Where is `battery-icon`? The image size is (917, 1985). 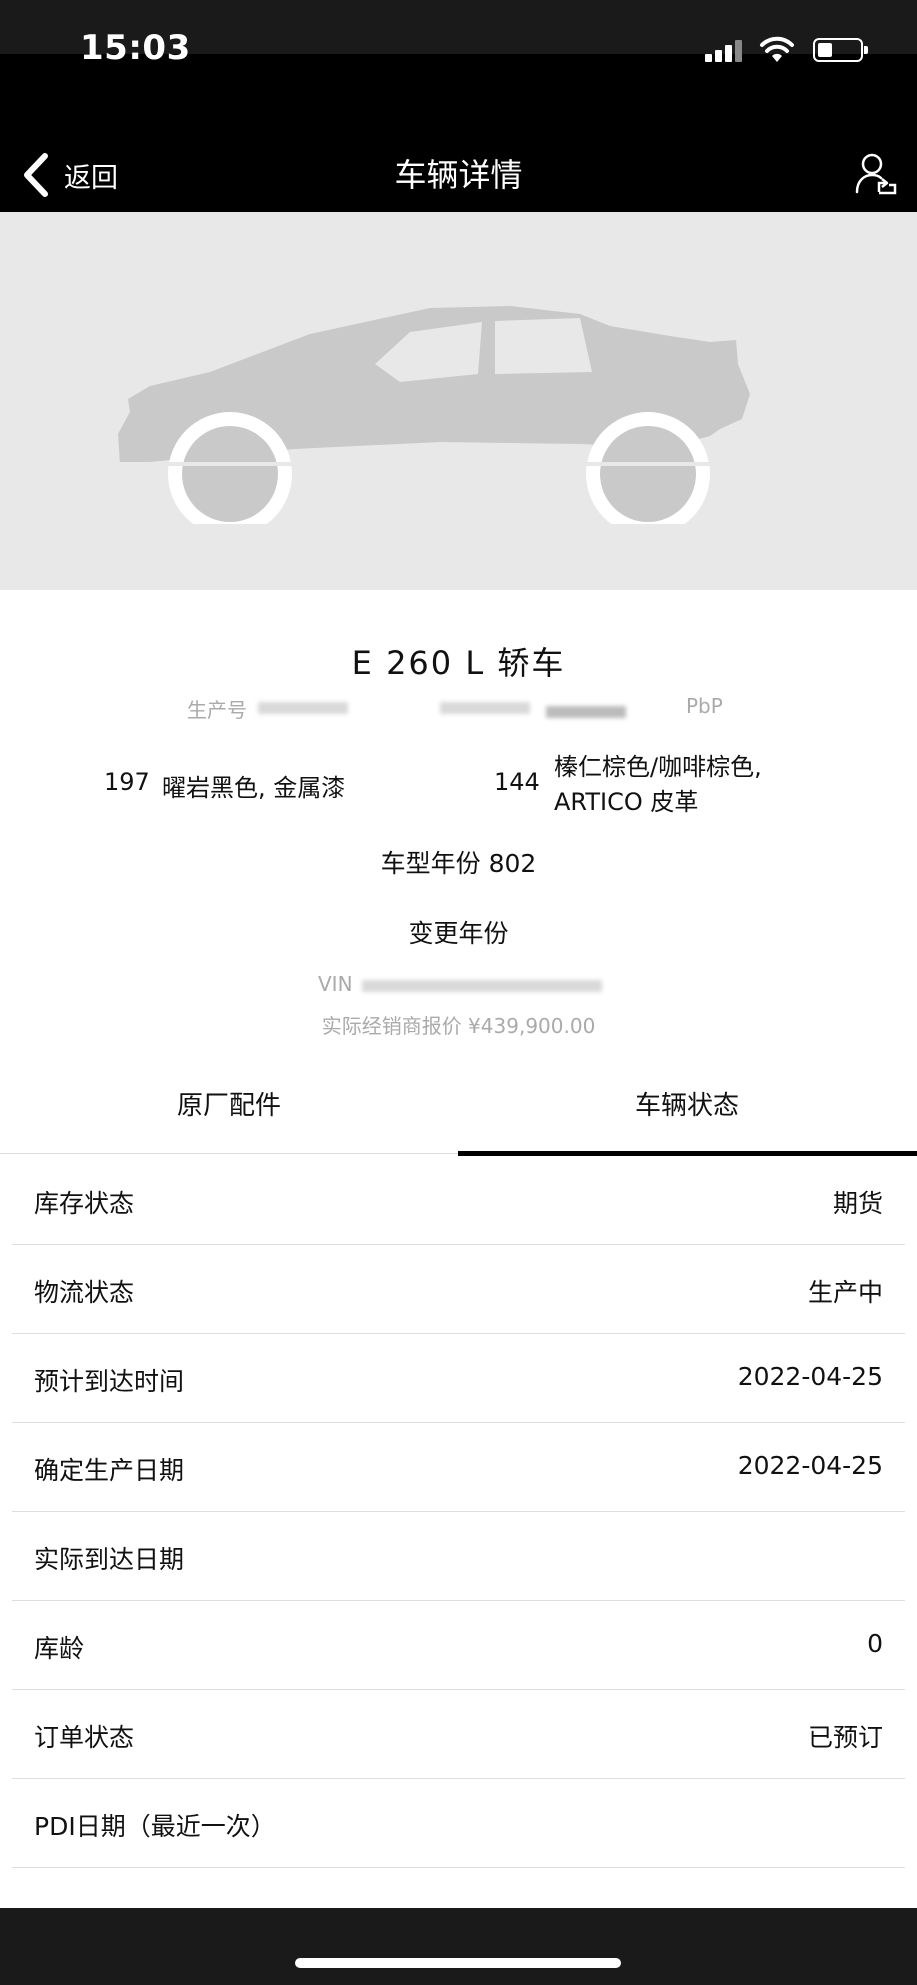 battery-icon is located at coordinates (840, 50).